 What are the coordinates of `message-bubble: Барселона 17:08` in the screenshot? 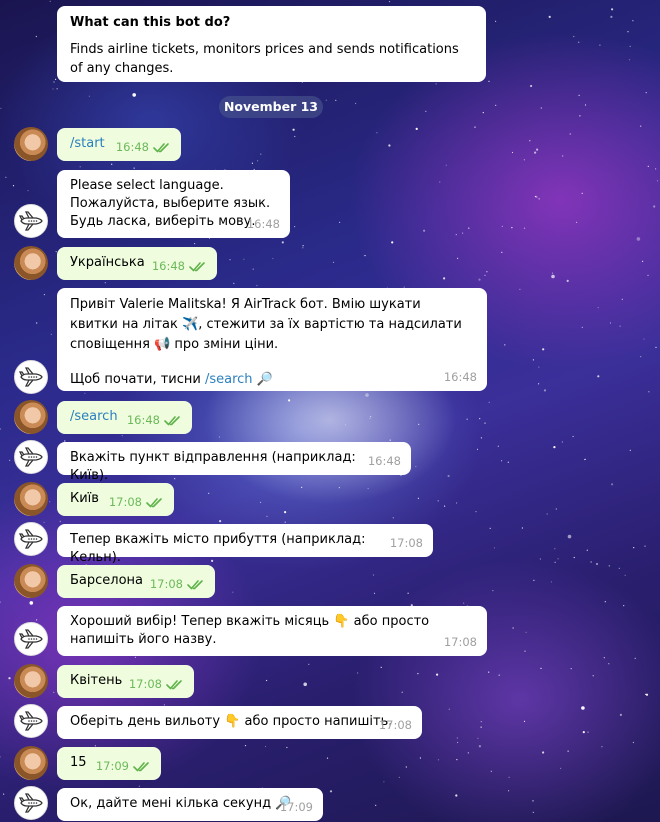 It's located at (136, 581).